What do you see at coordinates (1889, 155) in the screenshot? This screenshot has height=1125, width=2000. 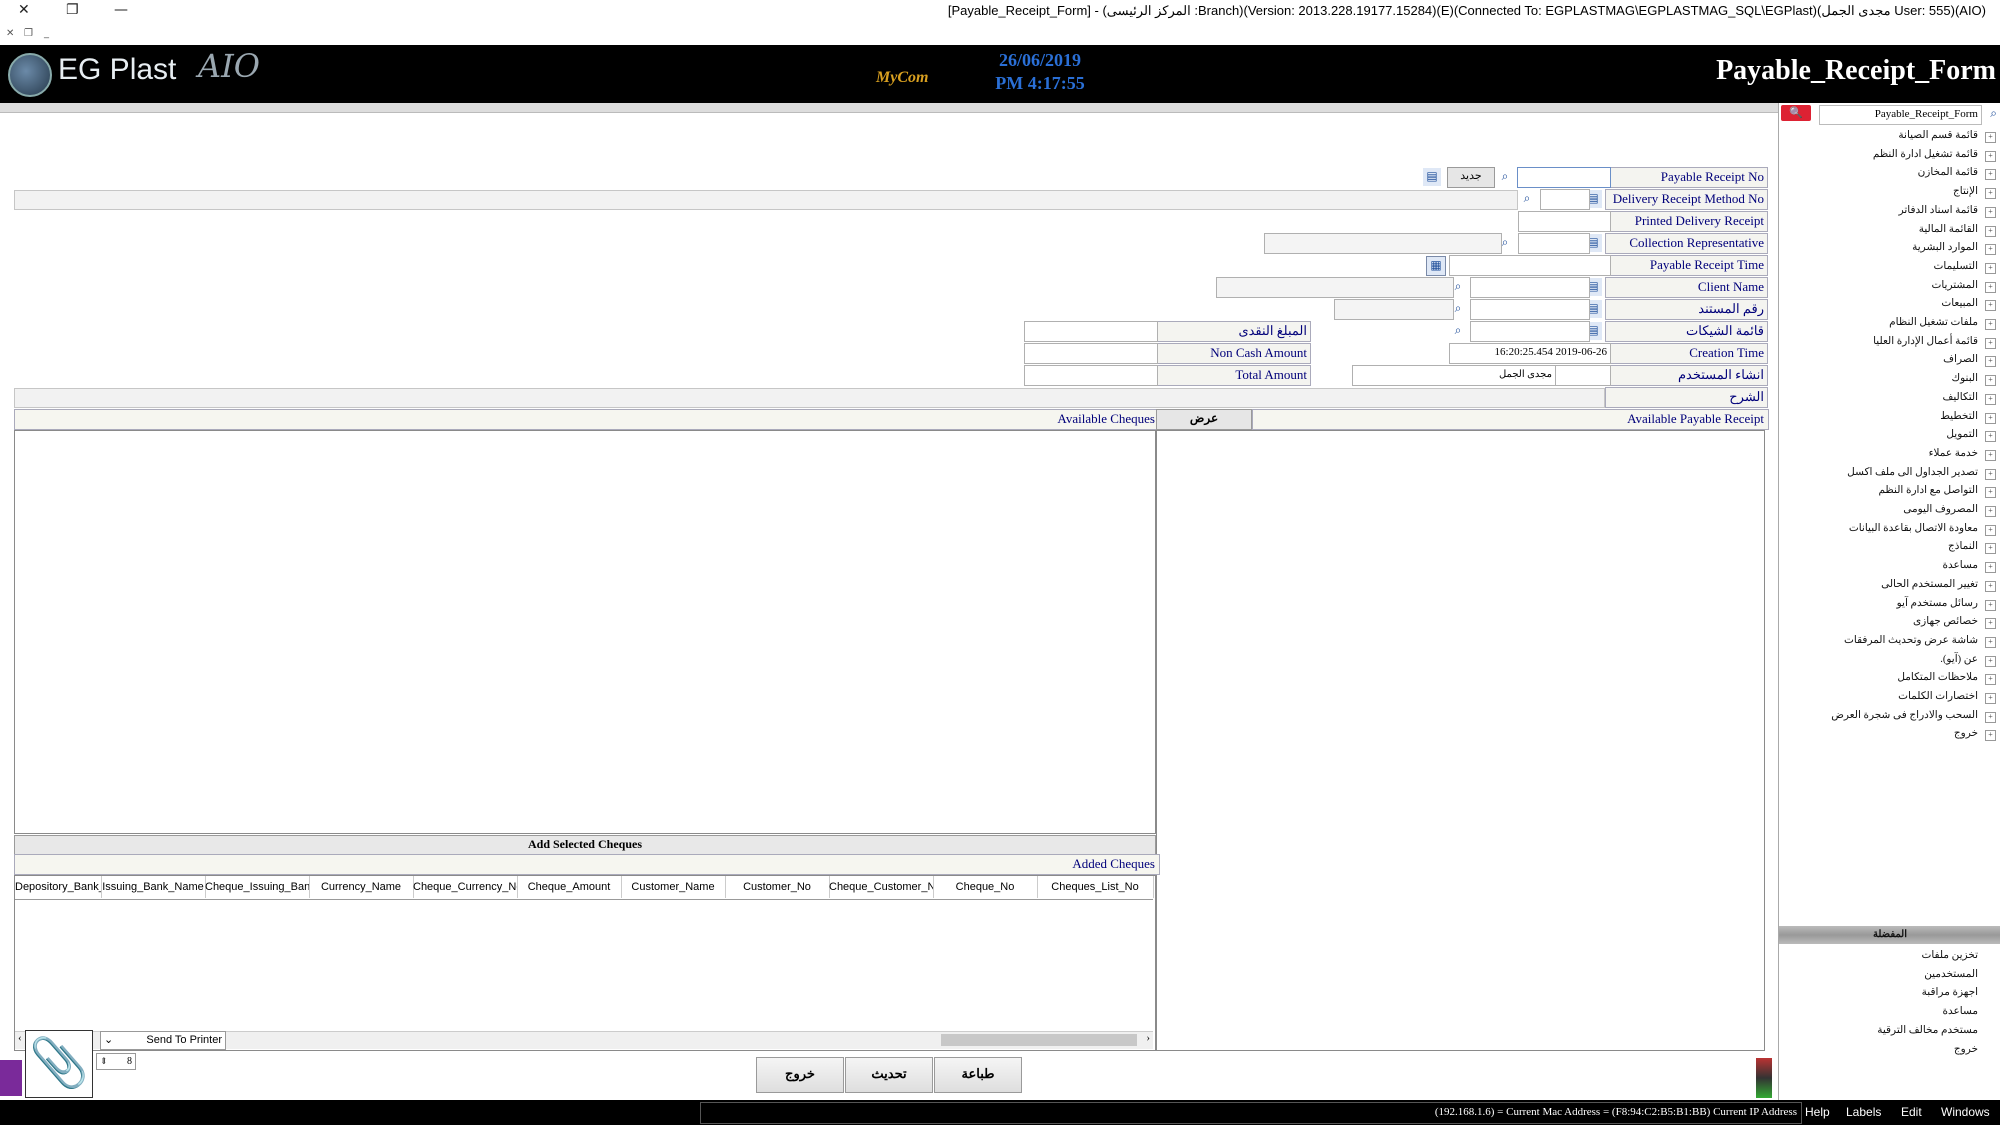 I see `tree-item: + قائمة تشغيل ادارة النظم` at bounding box center [1889, 155].